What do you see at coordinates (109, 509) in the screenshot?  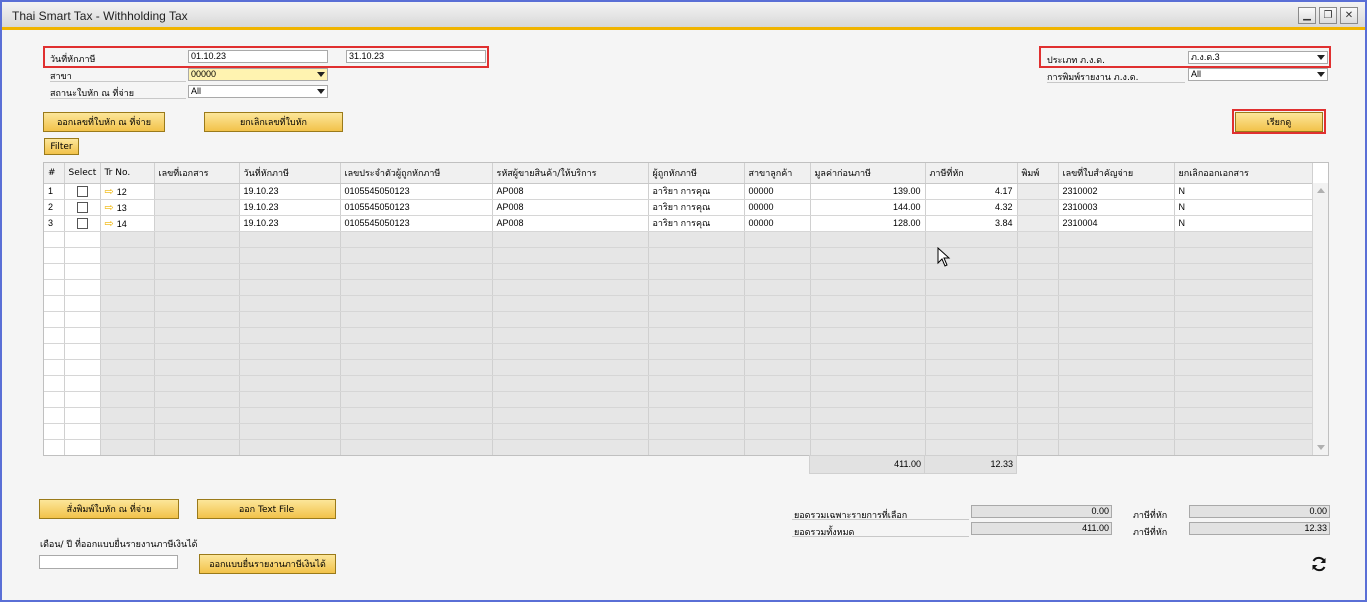 I see `print-button: สั่งพิมพ์ใบหัก ณ ที่จ่าย` at bounding box center [109, 509].